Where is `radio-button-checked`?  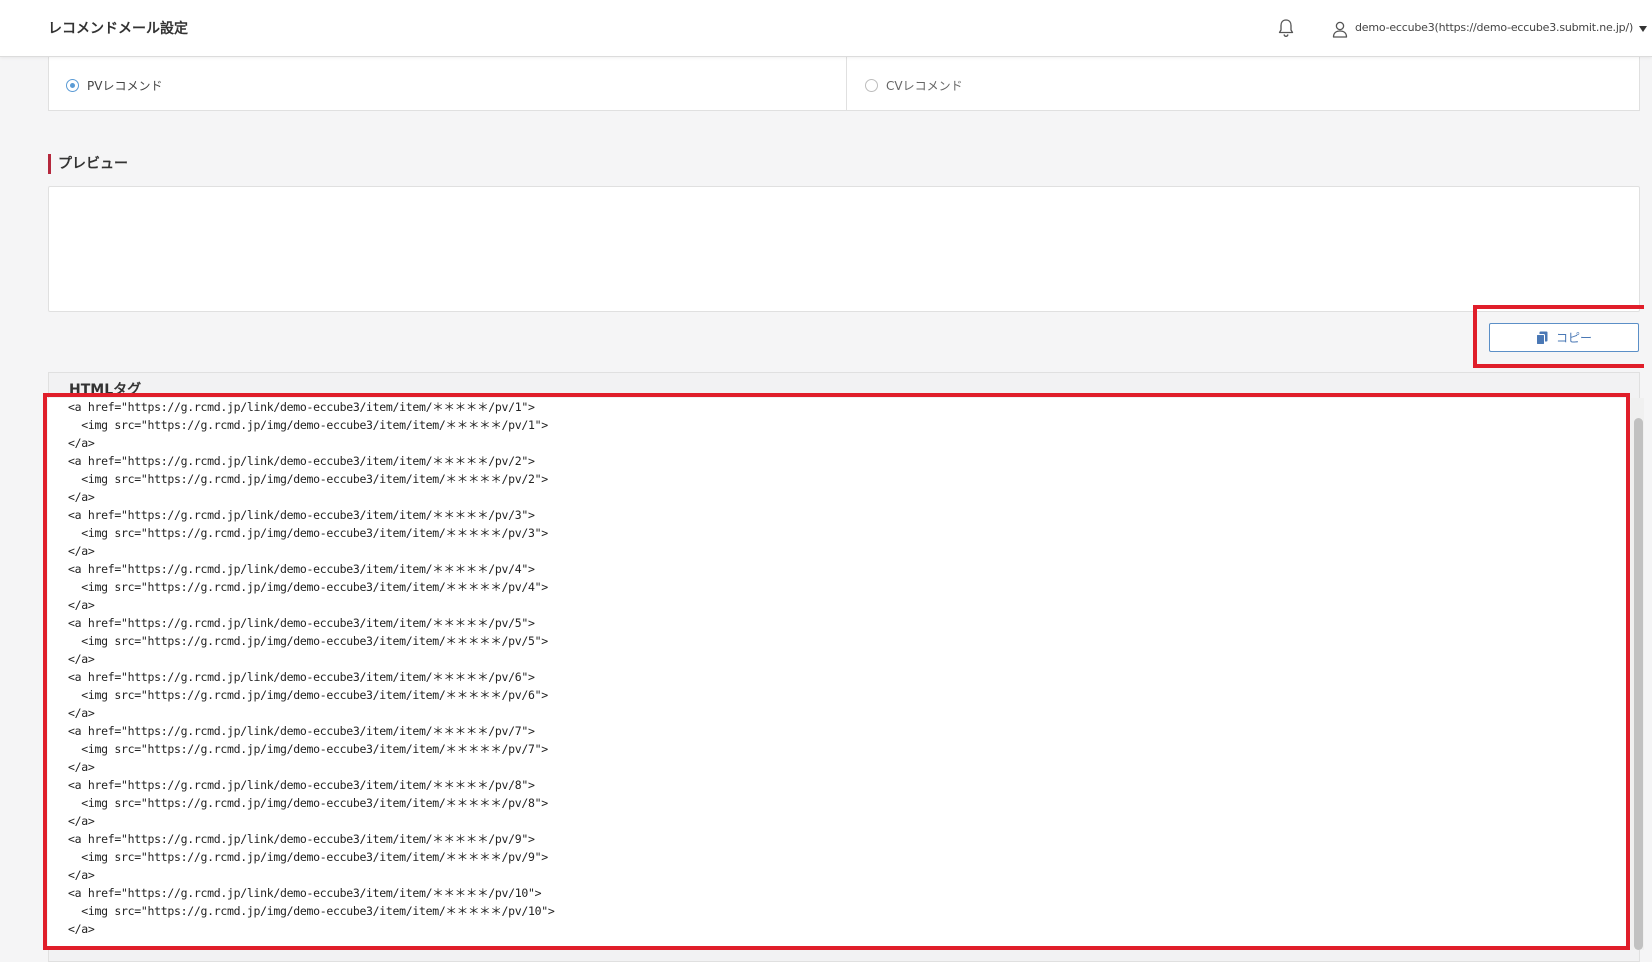 radio-button-checked is located at coordinates (72, 85).